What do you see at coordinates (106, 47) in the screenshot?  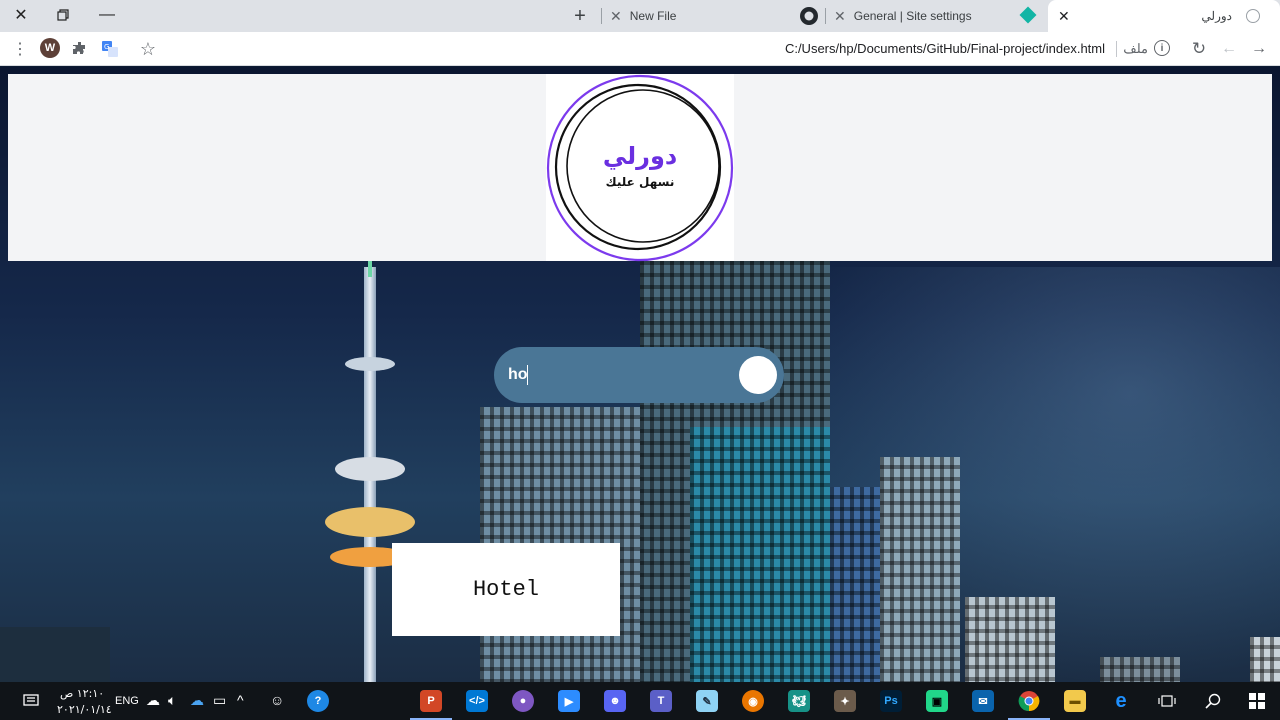 I see `svg-text: G` at bounding box center [106, 47].